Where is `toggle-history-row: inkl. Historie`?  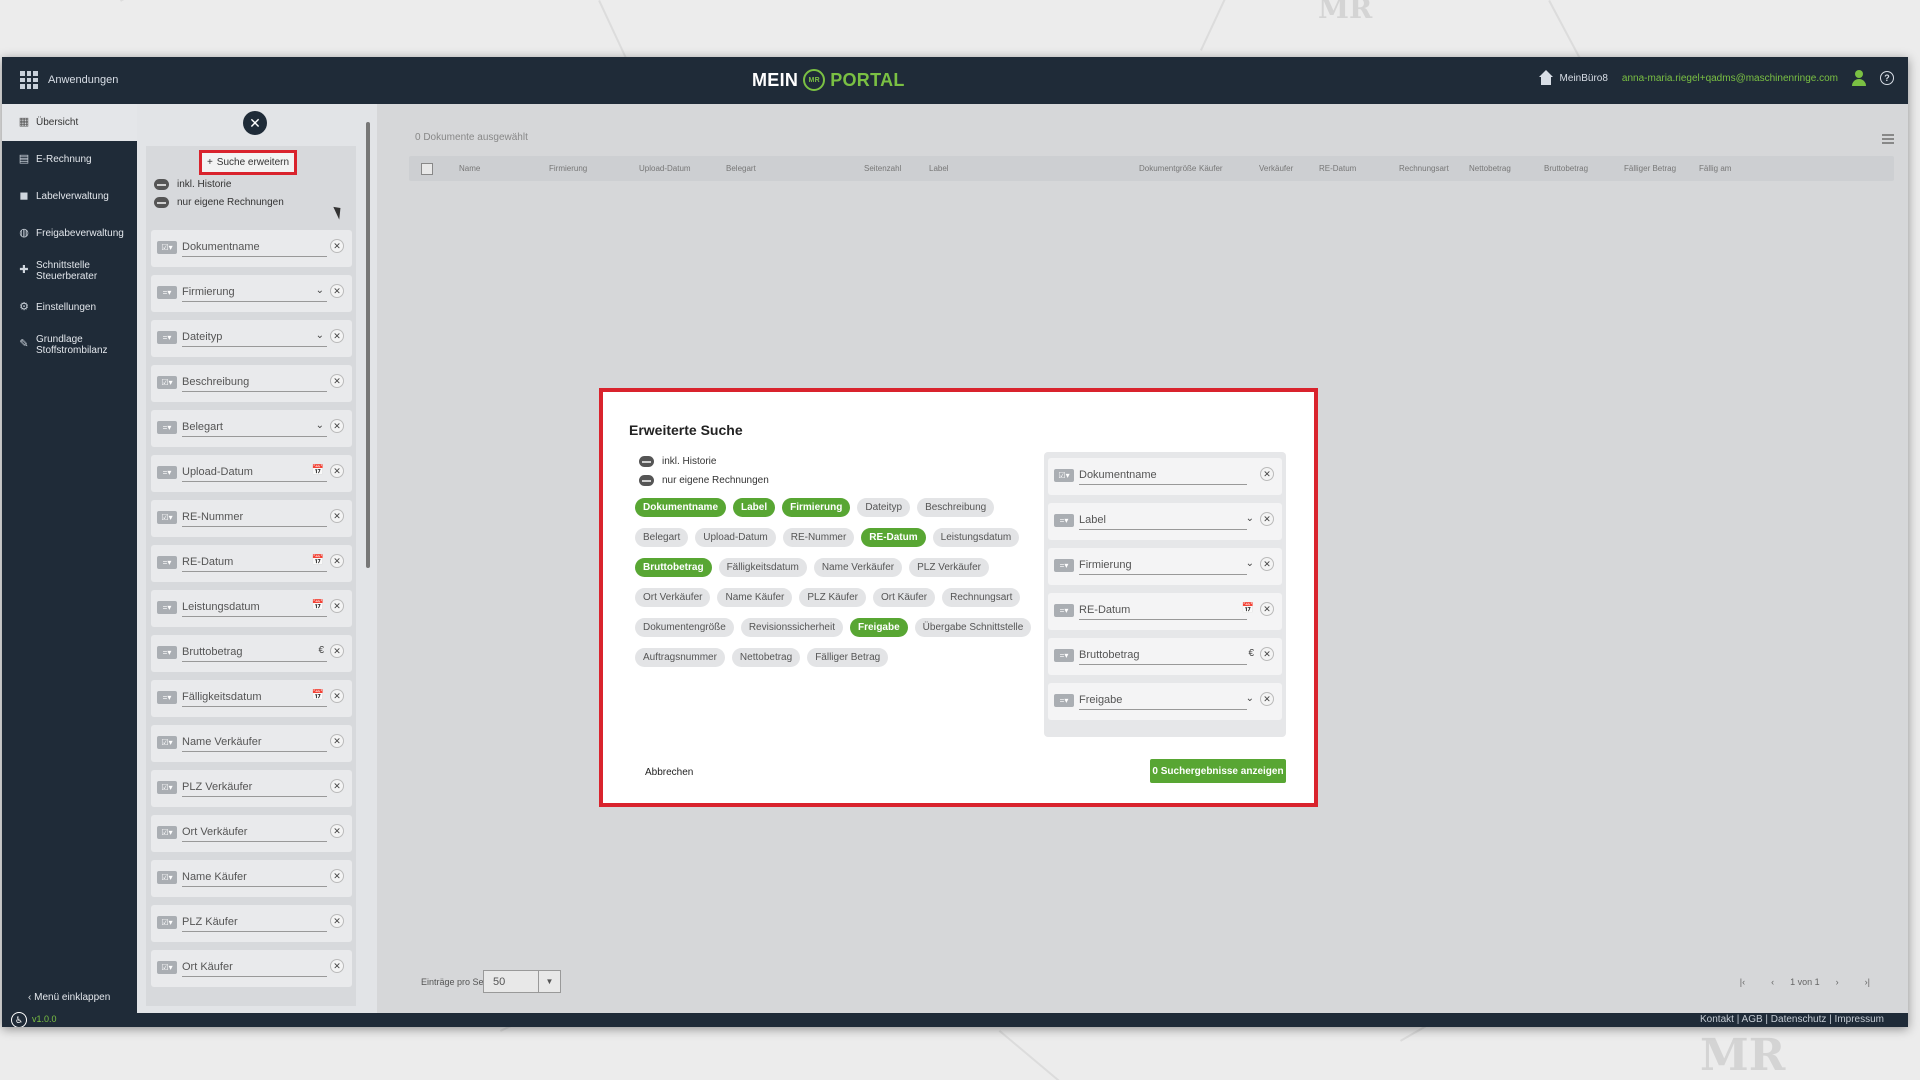
toggle-history-row: inkl. Historie is located at coordinates (219, 184).